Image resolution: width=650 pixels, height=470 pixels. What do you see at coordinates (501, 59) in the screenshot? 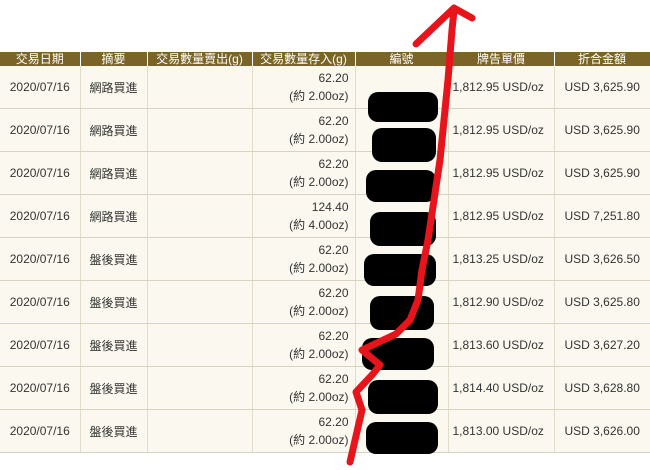
I see `col-header-price: 牌告單價` at bounding box center [501, 59].